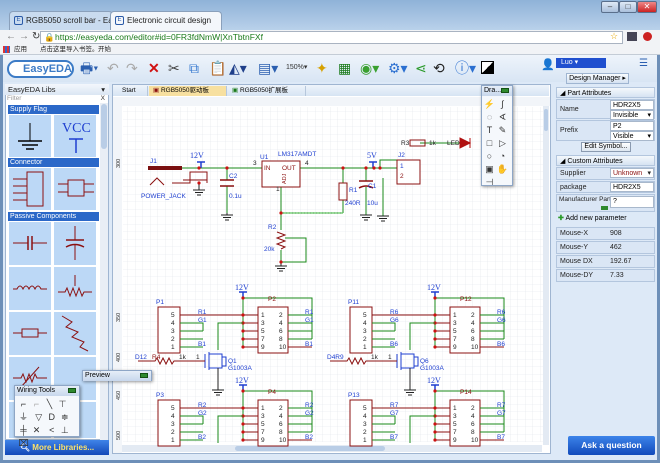 The width and height of the screenshot is (660, 463). I want to click on wiring-tools-header: Wiring Tools, so click(47, 391).